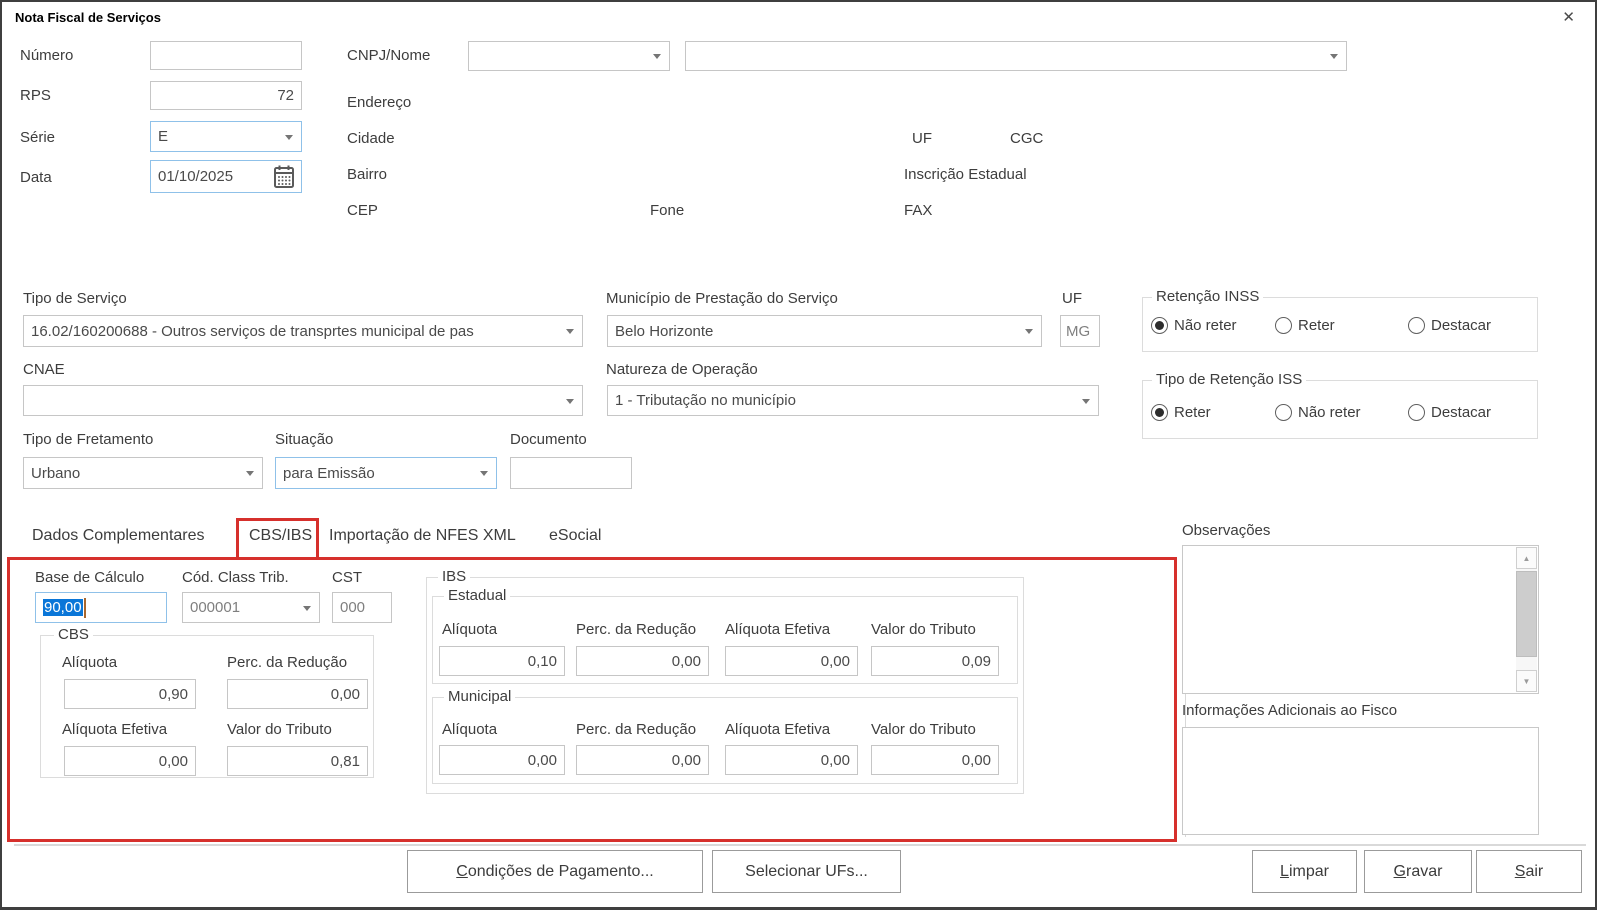  I want to click on ibs-mun-aliquota-efetiva-label: Alíquota Efetiva, so click(778, 729).